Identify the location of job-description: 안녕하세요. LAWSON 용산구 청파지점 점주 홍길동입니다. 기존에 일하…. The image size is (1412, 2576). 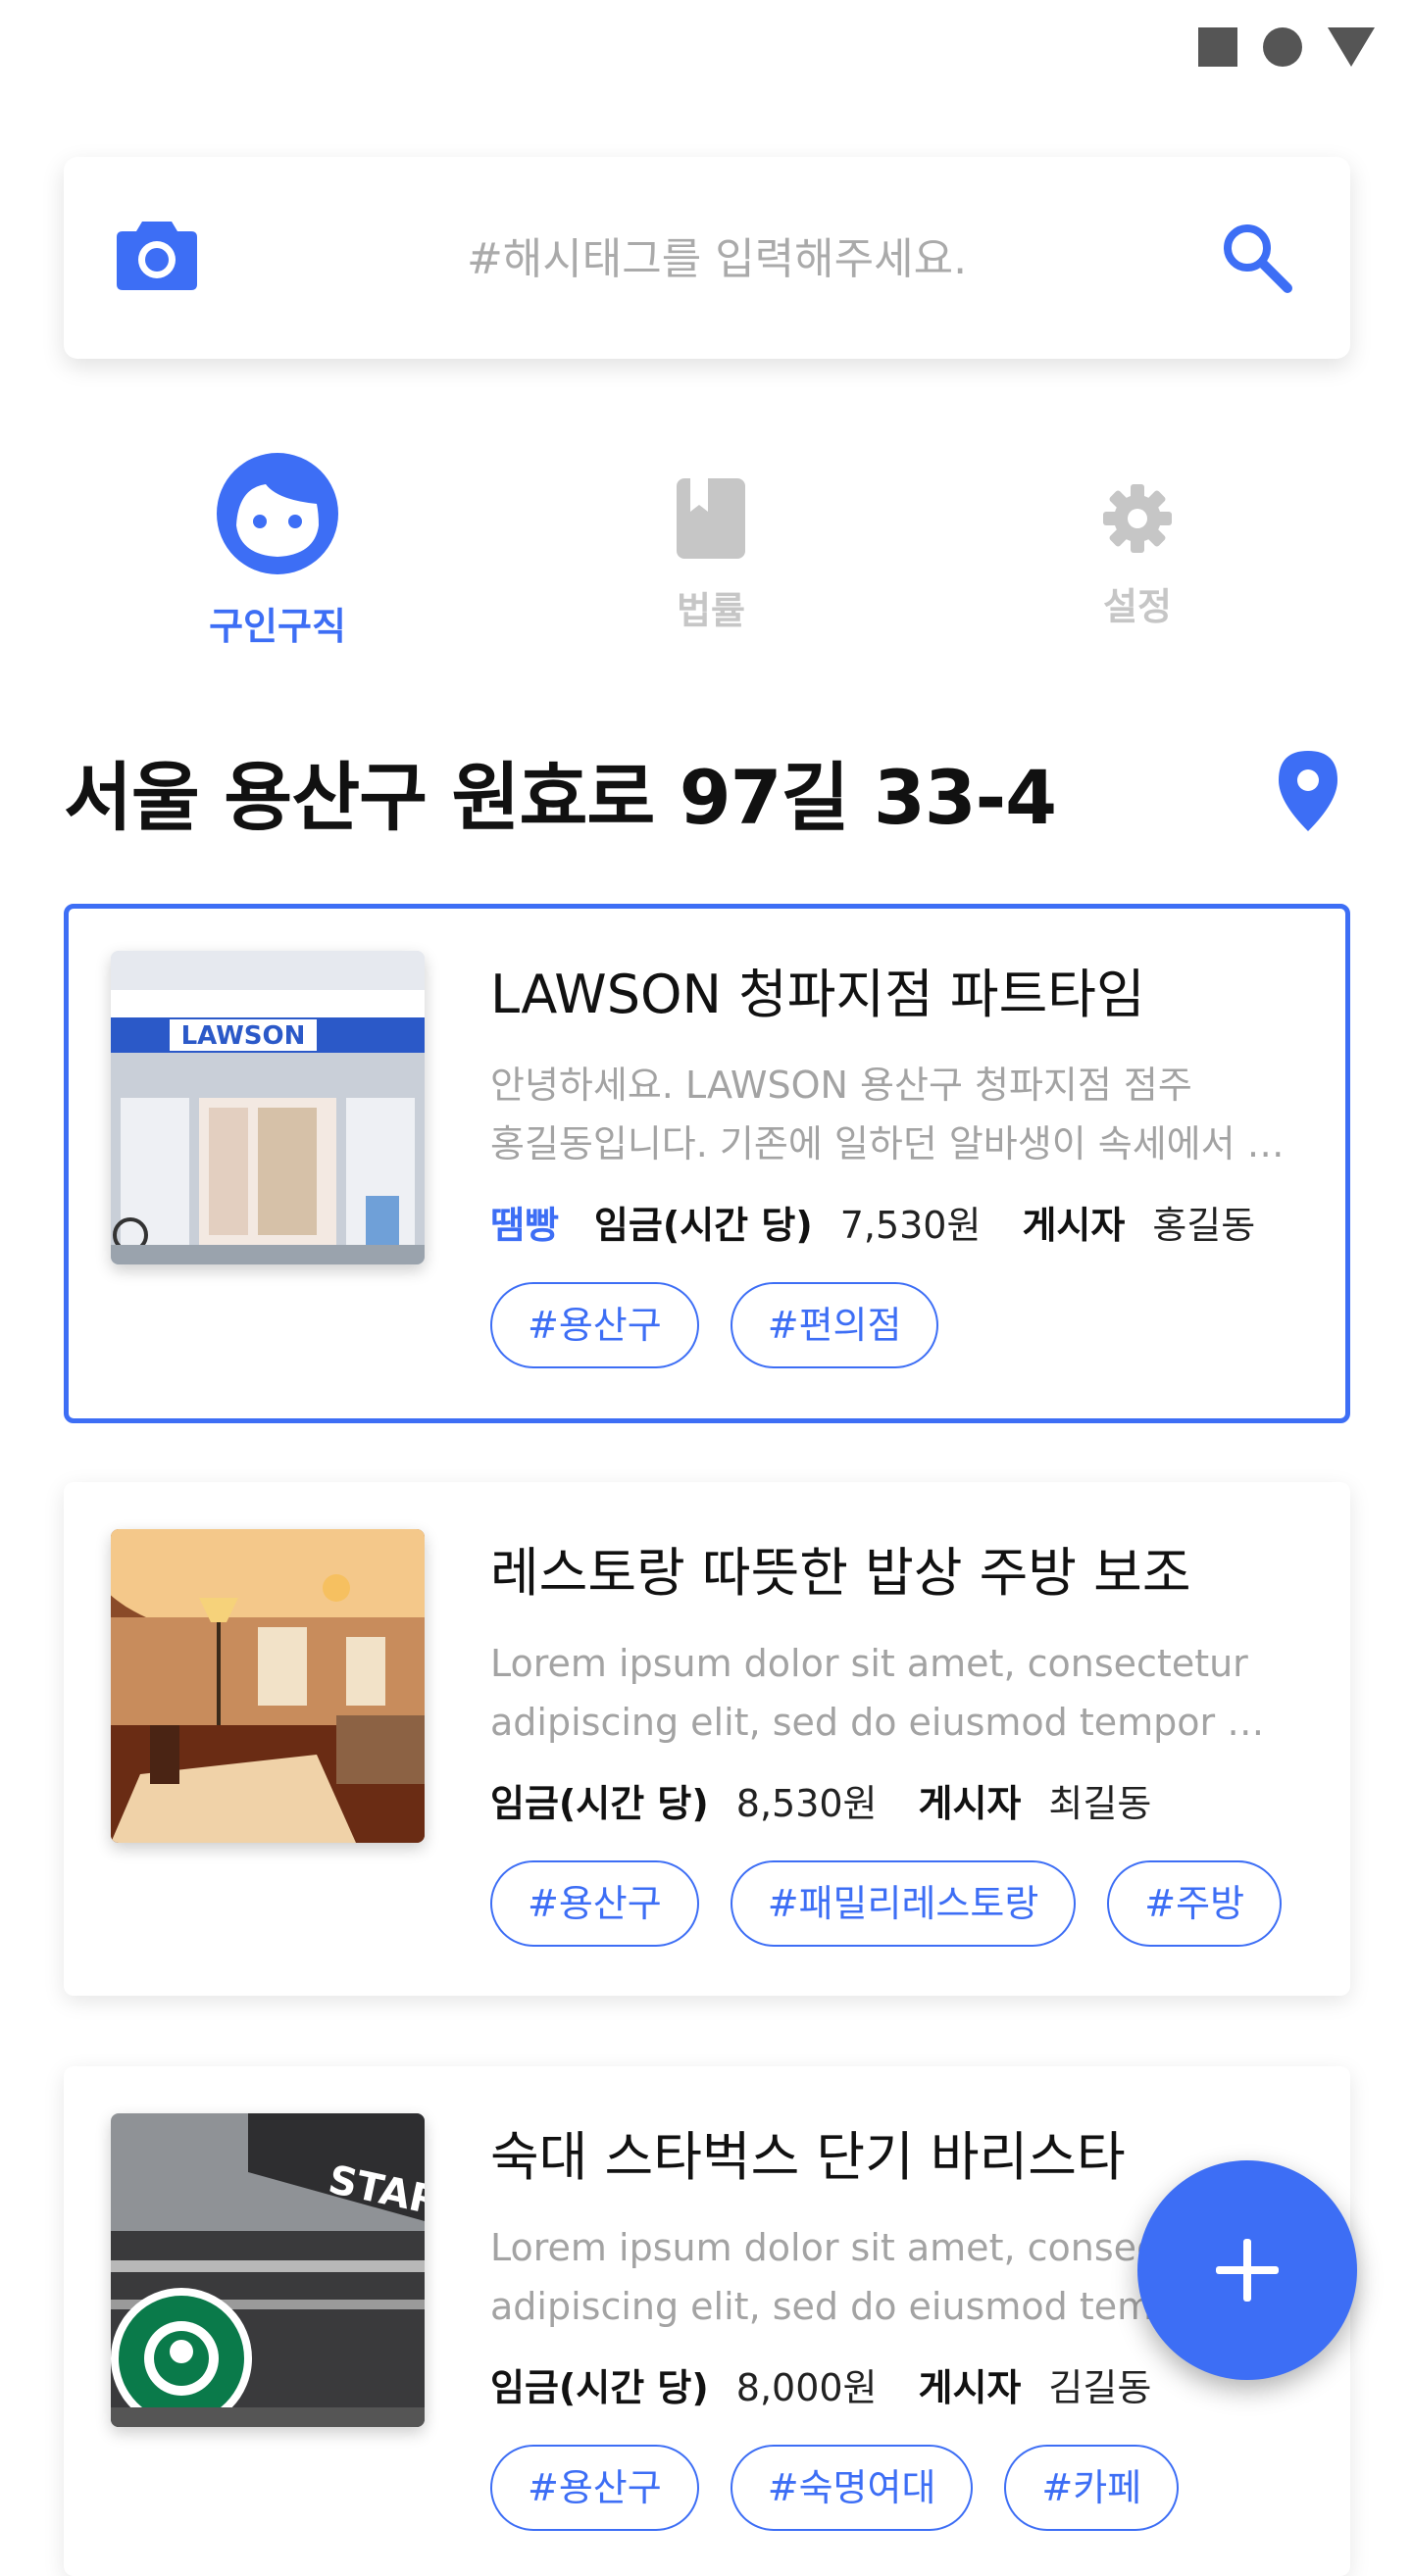
(893, 1114).